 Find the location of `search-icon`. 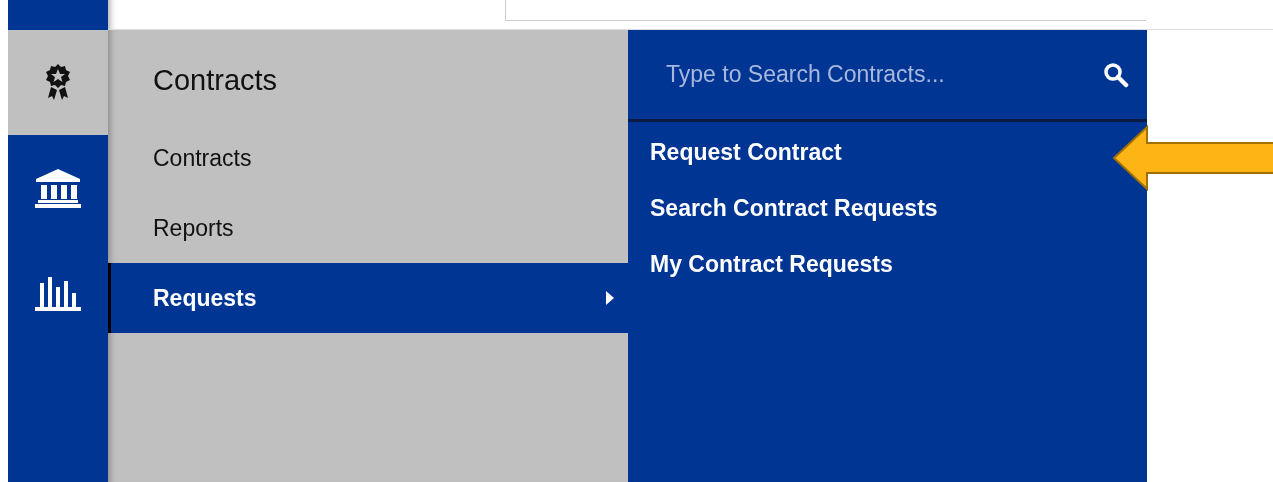

search-icon is located at coordinates (1116, 74).